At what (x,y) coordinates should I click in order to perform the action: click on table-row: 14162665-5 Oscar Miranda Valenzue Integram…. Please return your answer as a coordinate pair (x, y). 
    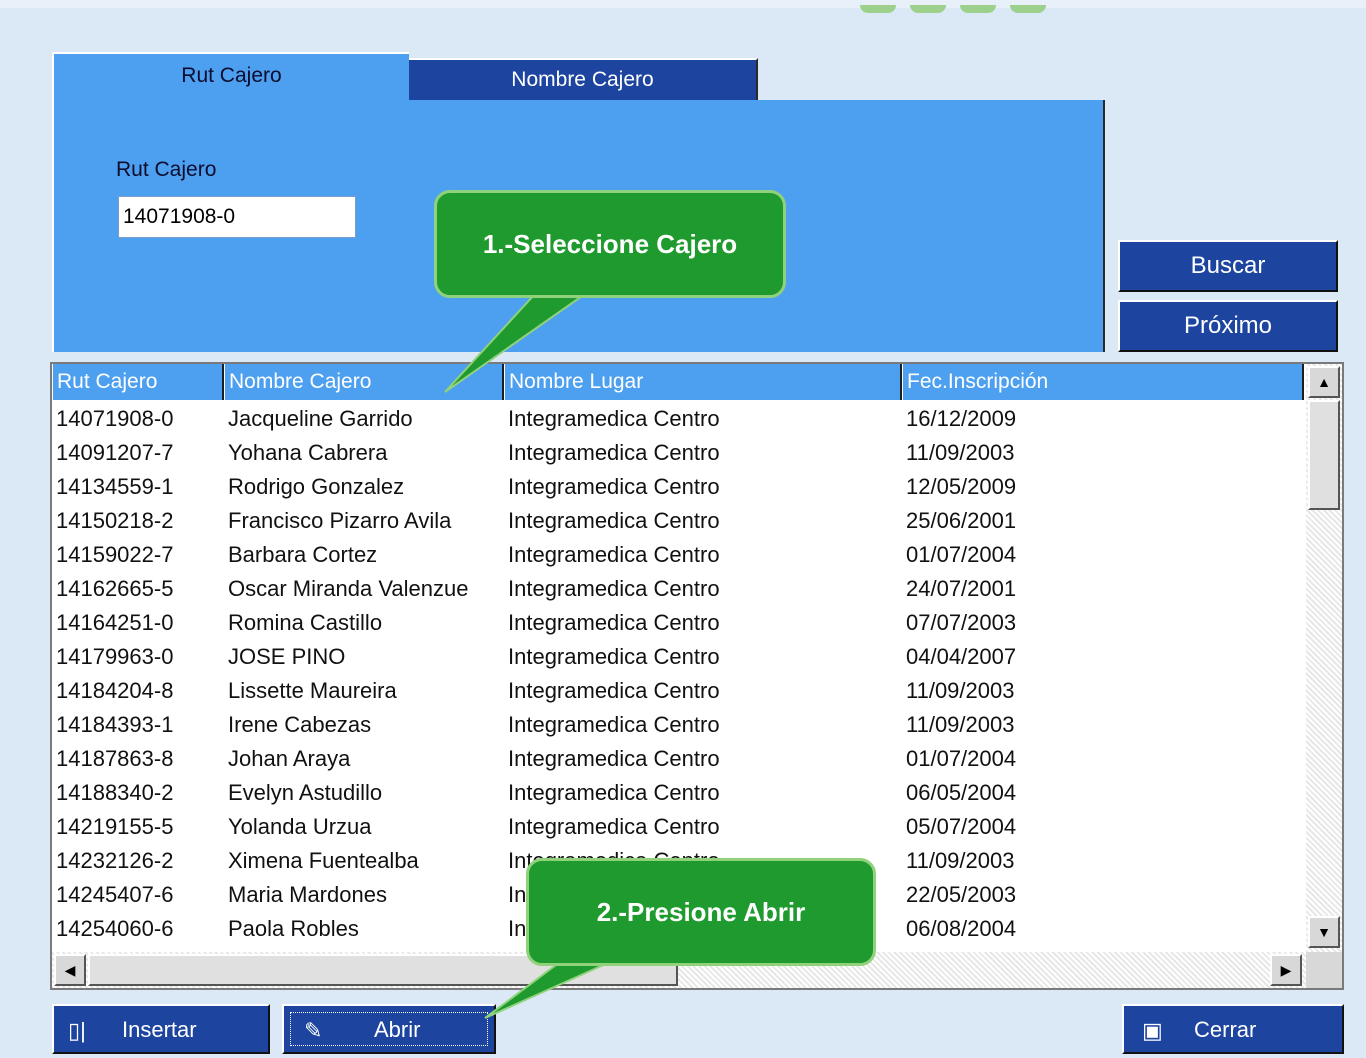
    Looking at the image, I should click on (678, 589).